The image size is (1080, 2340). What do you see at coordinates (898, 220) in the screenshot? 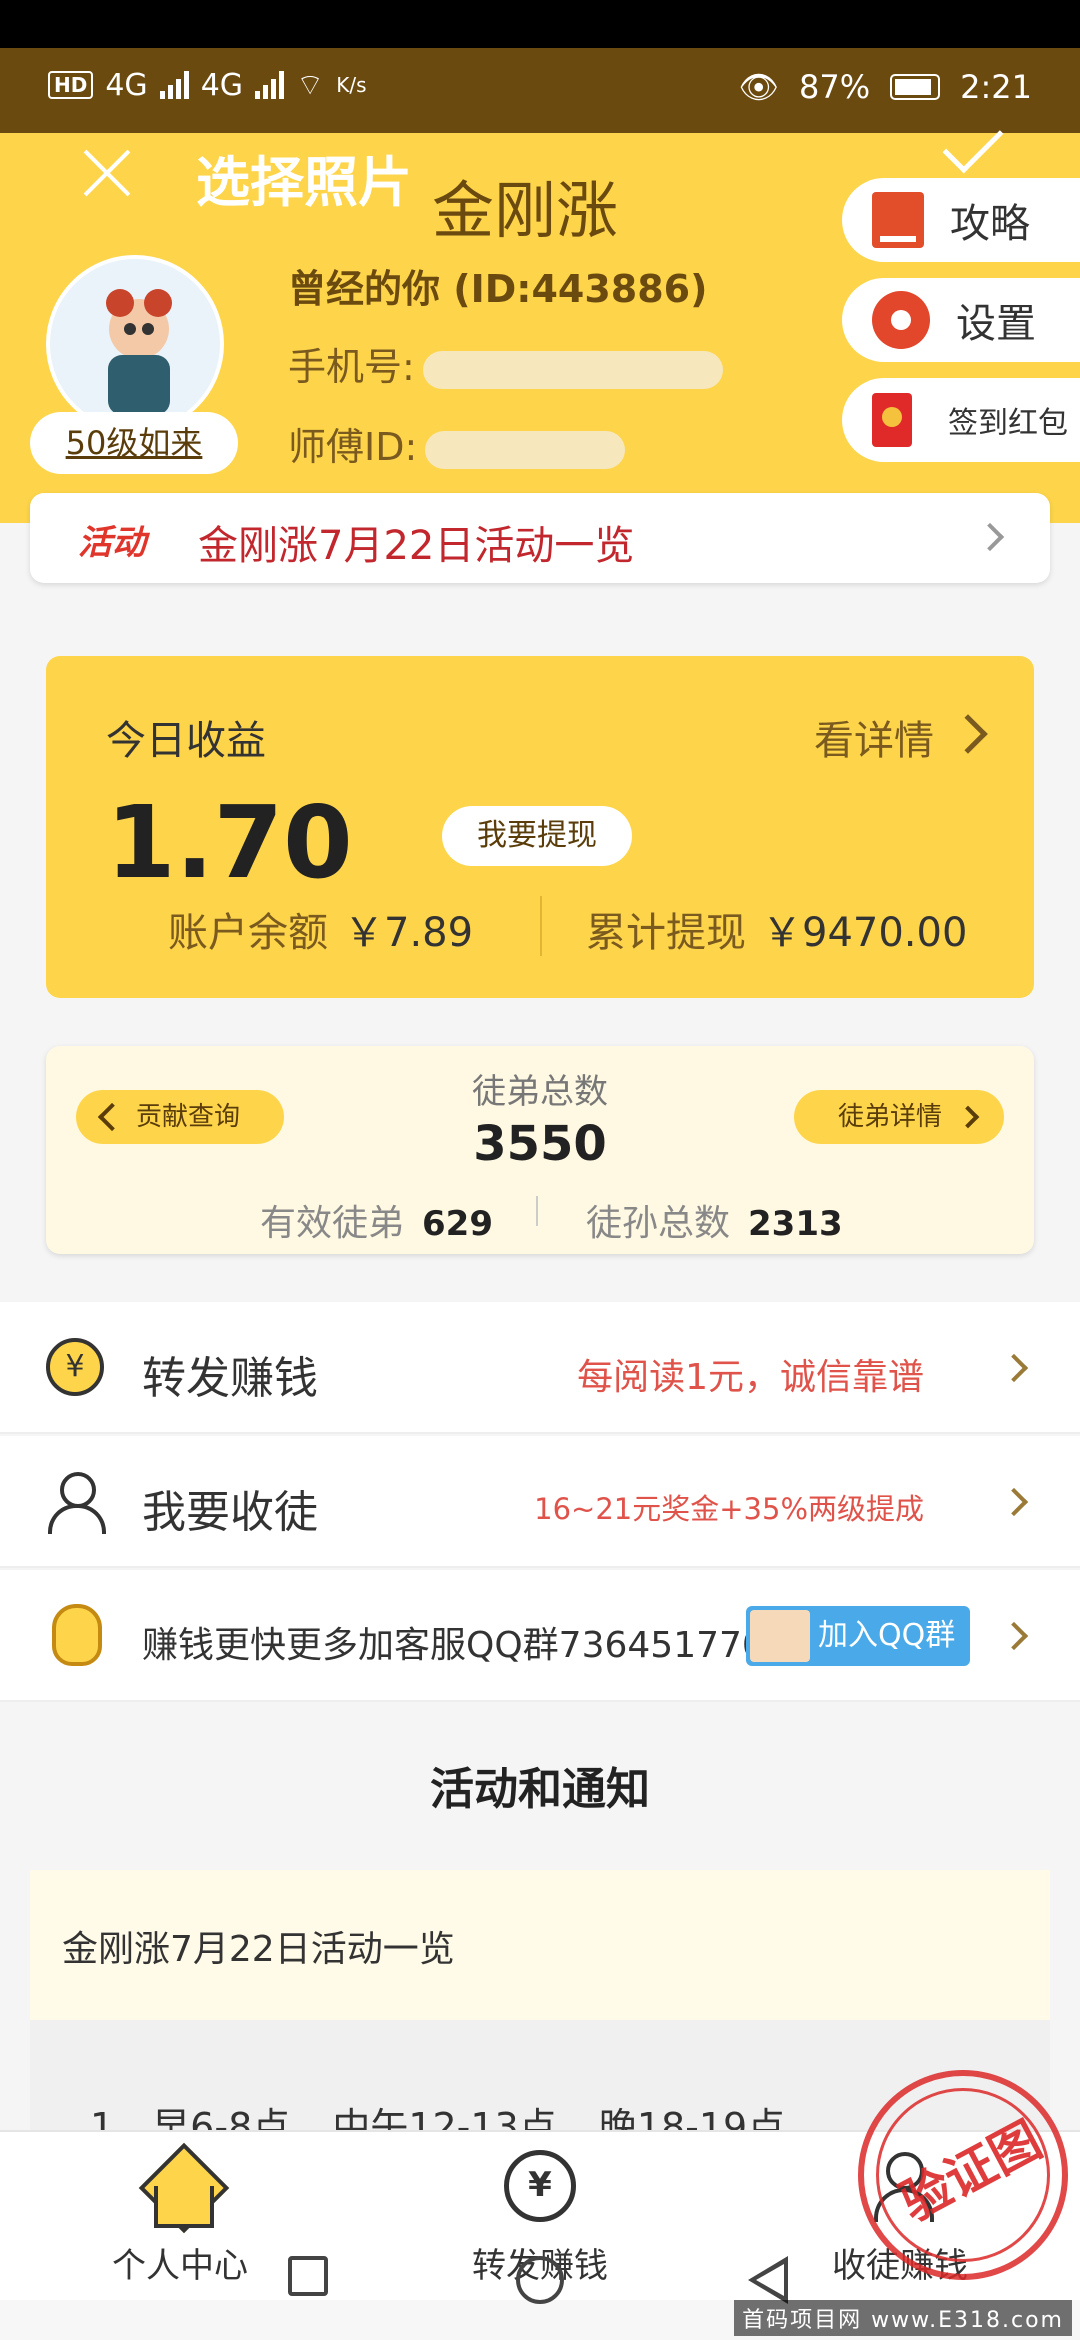
I see `book-icon` at bounding box center [898, 220].